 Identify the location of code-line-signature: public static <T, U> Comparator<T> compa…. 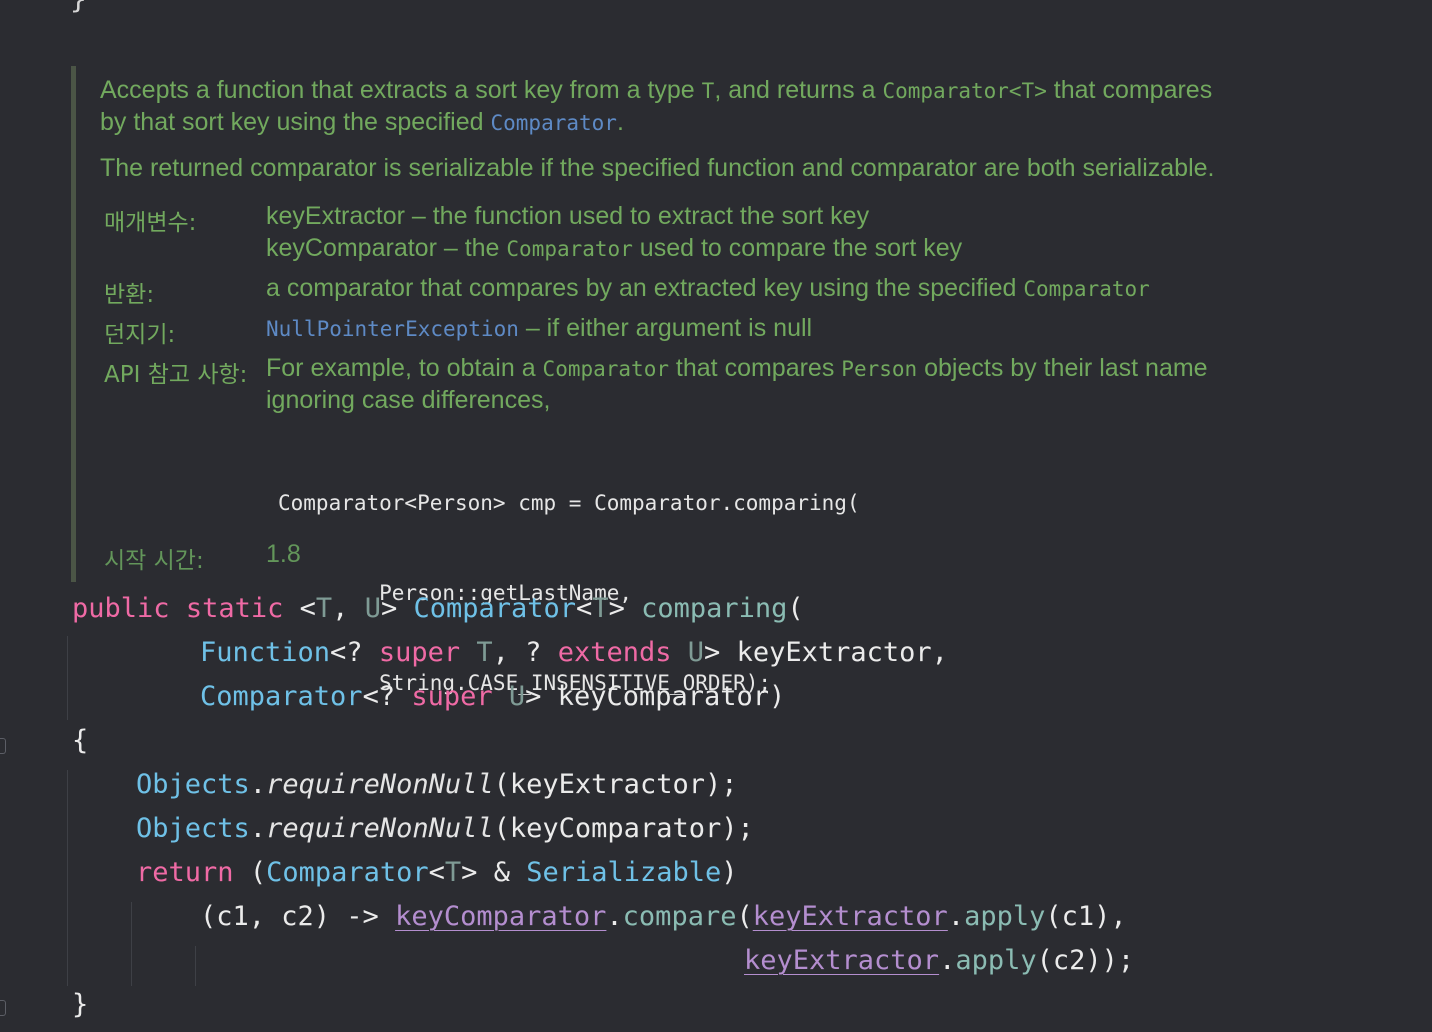
(438, 608).